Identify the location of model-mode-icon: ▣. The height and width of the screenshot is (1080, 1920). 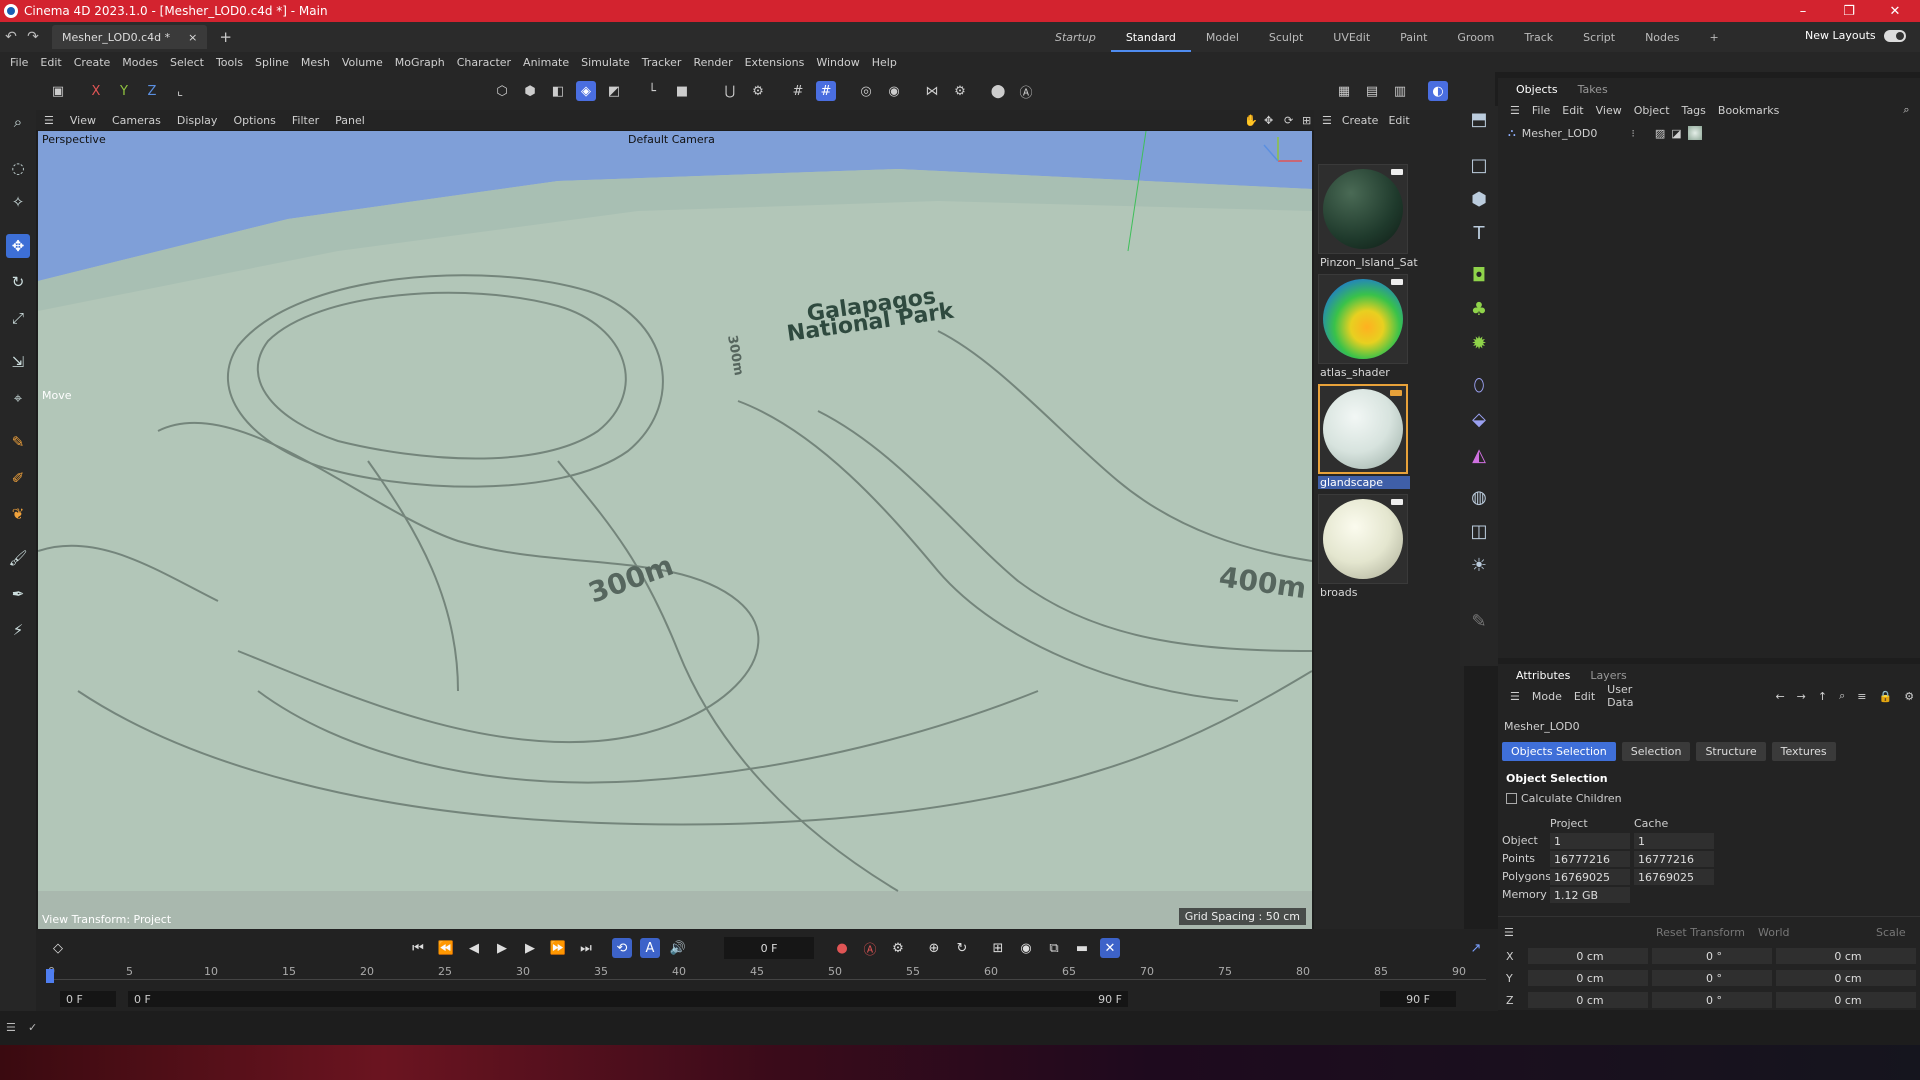
(58, 91).